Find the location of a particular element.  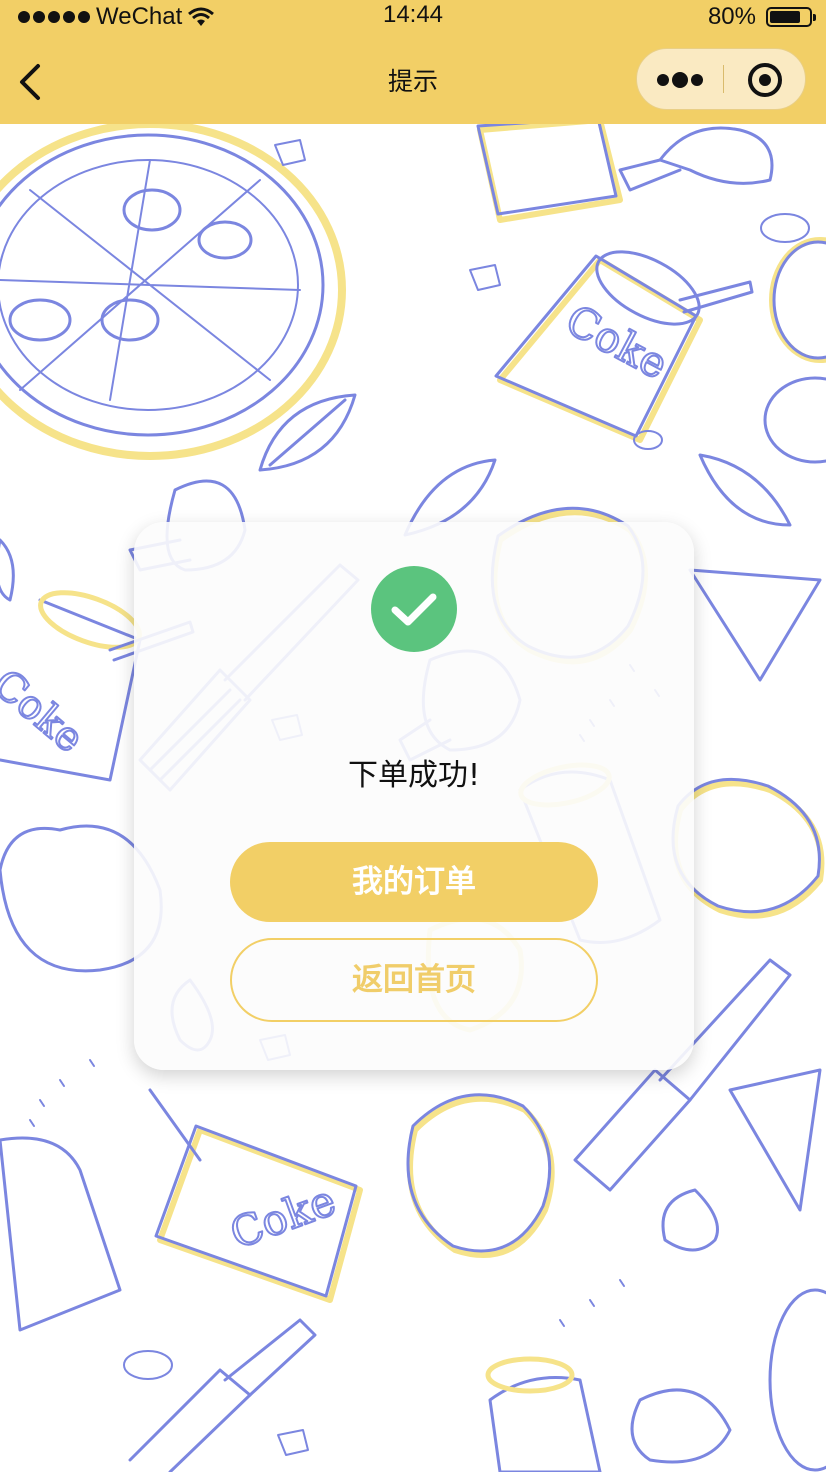

coke-cup-doodle-top: Coke is located at coordinates (615, 279).